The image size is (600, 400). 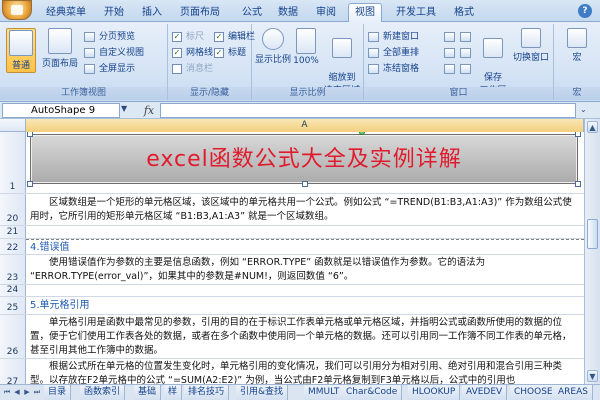 What do you see at coordinates (12, 278) in the screenshot?
I see `row-number: 23` at bounding box center [12, 278].